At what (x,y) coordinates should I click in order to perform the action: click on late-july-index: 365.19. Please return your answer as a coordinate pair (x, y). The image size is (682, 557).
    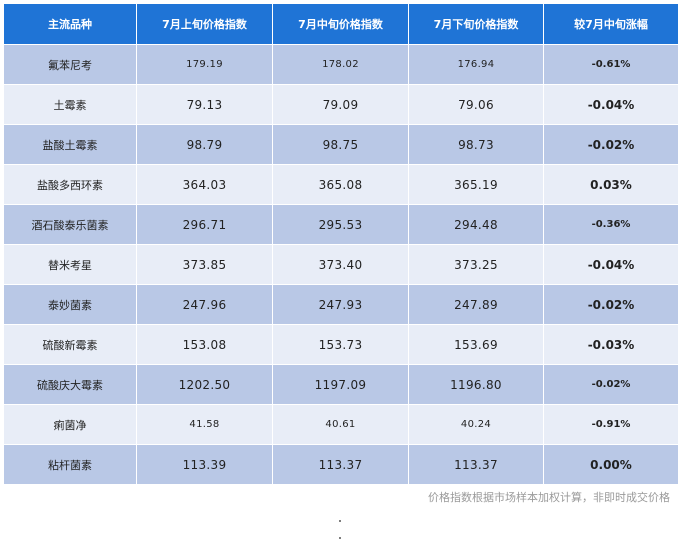
    Looking at the image, I should click on (476, 185).